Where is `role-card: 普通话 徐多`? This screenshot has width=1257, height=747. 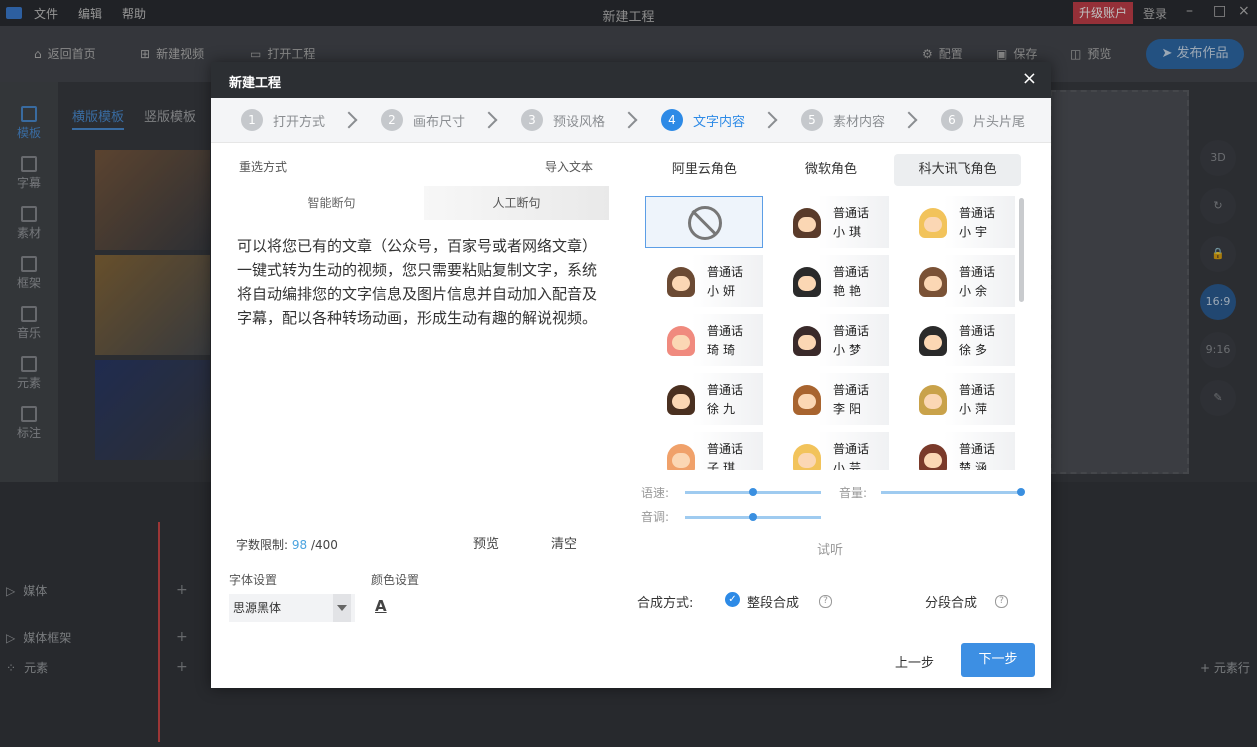 role-card: 普通话 徐多 is located at coordinates (956, 340).